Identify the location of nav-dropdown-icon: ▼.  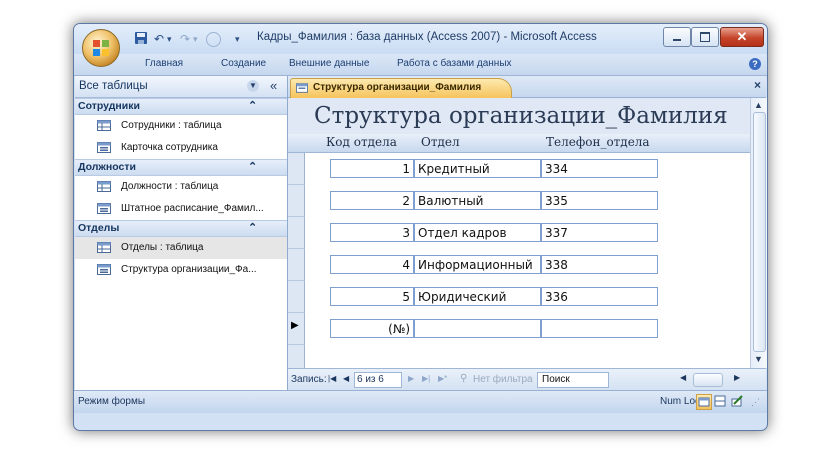
(253, 86).